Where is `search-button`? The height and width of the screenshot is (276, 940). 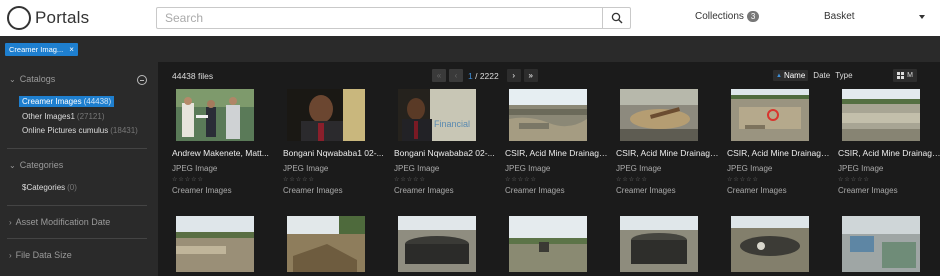 search-button is located at coordinates (616, 18).